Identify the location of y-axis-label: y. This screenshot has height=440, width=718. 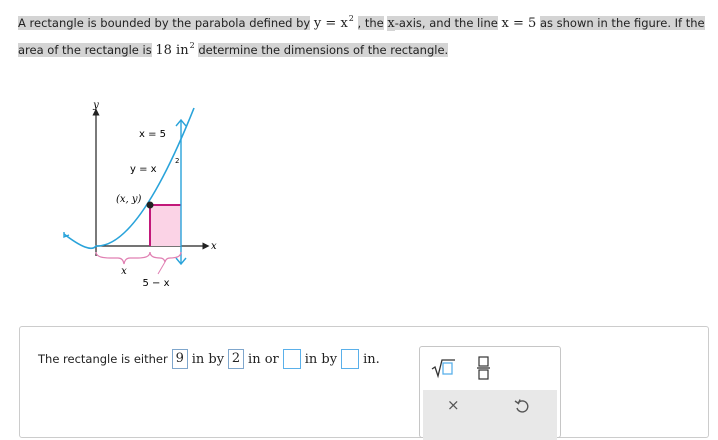
(95, 105).